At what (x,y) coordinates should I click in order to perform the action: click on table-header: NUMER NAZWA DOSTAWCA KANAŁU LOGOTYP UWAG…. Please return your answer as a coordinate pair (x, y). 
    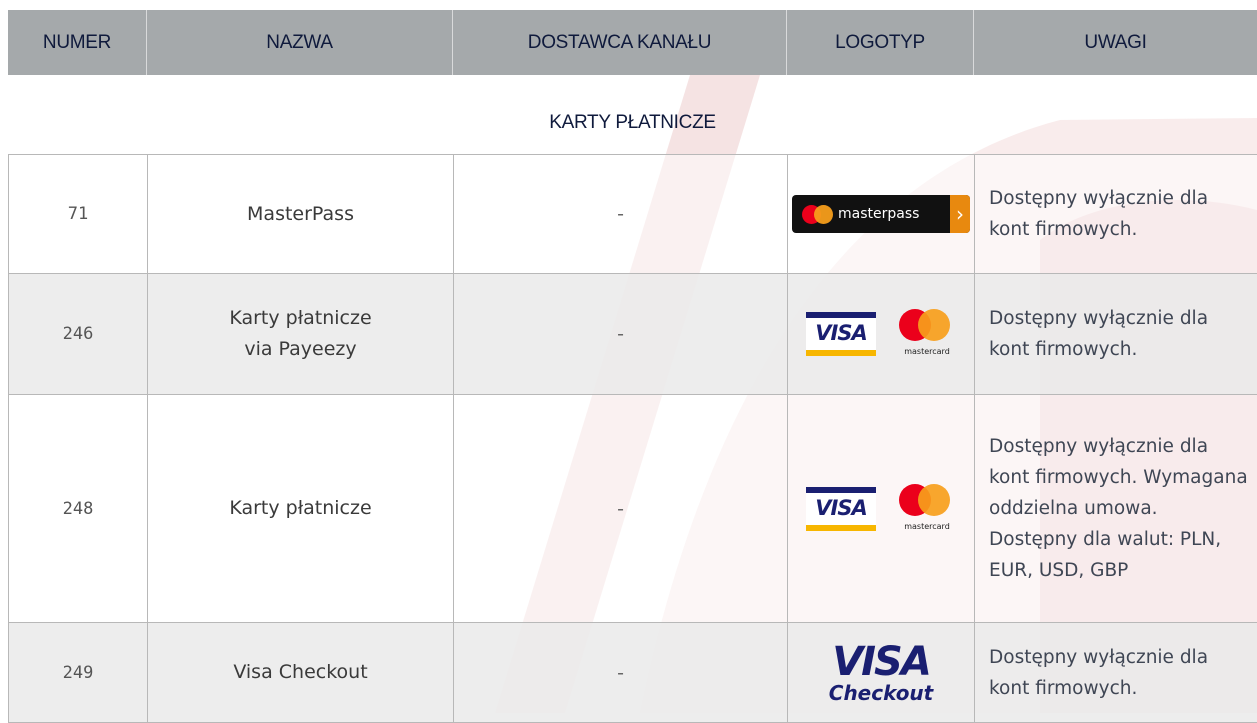
    Looking at the image, I should click on (632, 42).